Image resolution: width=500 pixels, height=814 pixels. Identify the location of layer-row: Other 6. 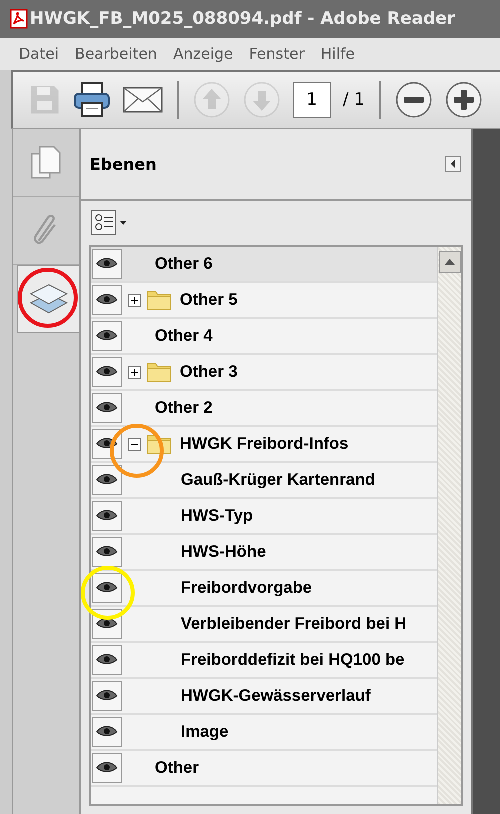
(264, 265).